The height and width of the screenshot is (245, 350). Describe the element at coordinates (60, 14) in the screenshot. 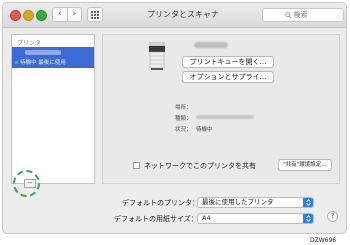

I see `back-arrow-icon: ‹` at that location.